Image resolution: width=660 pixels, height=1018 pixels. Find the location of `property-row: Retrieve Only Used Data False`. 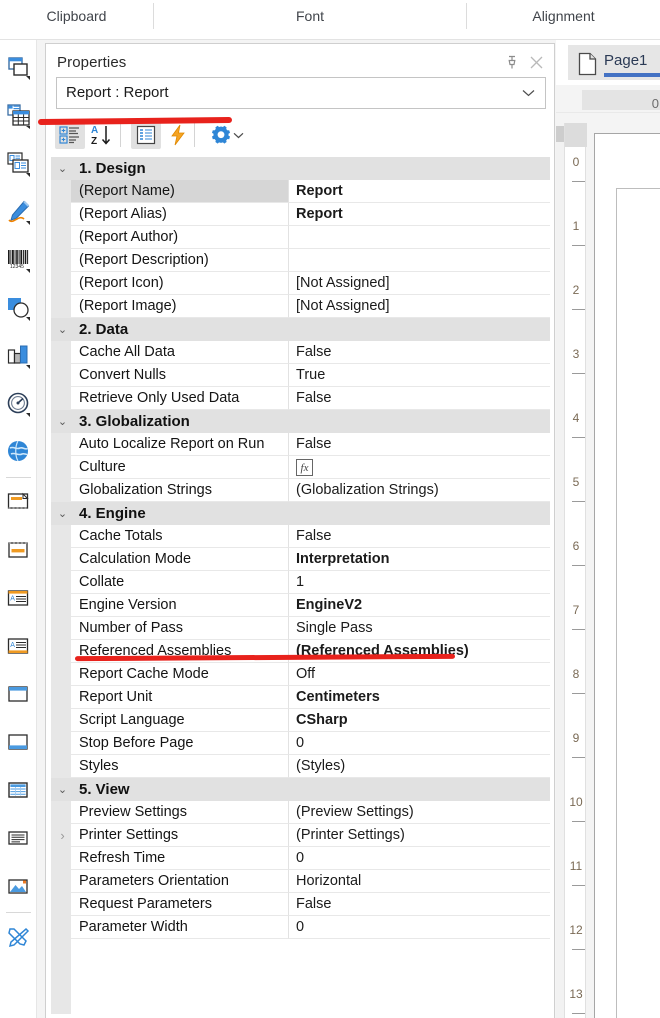

property-row: Retrieve Only Used Data False is located at coordinates (300, 398).